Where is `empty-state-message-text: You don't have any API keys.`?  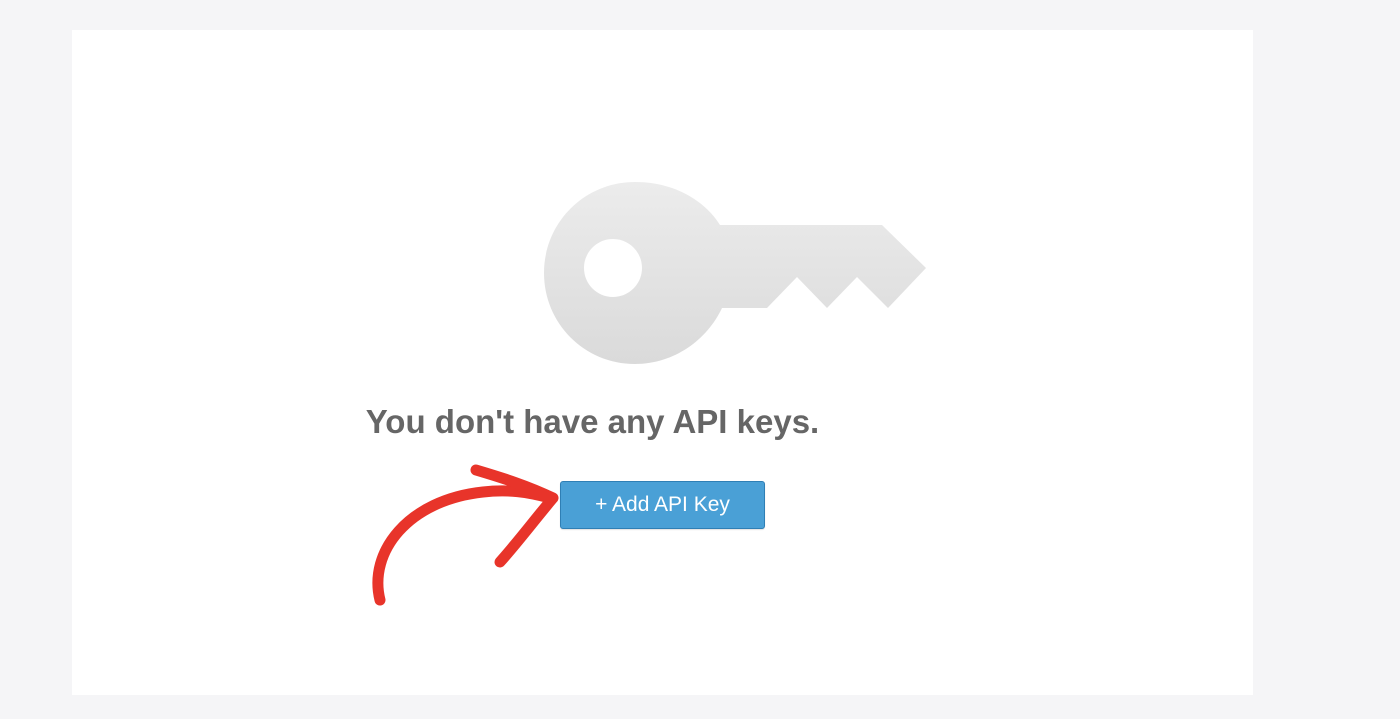
empty-state-message-text: You don't have any API keys. is located at coordinates (592, 421).